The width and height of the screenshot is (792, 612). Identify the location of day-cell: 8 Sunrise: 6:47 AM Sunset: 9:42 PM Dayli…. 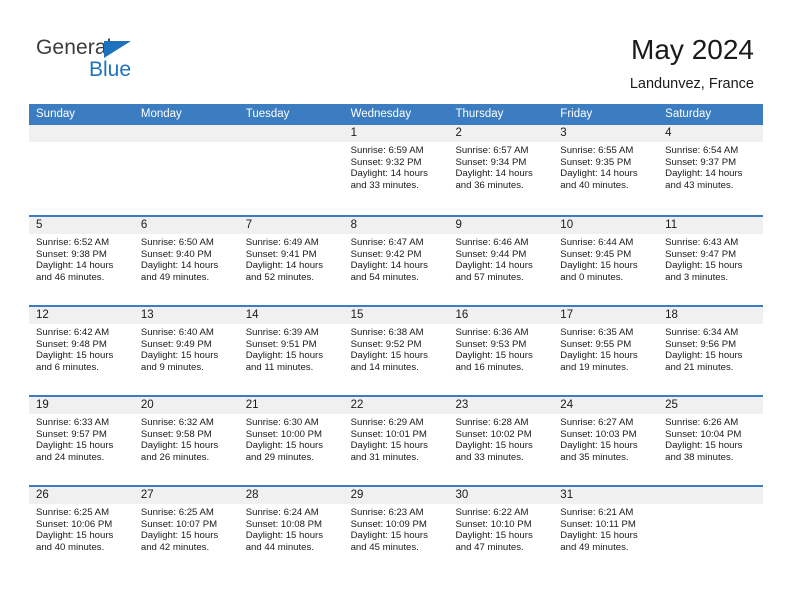
(396, 261).